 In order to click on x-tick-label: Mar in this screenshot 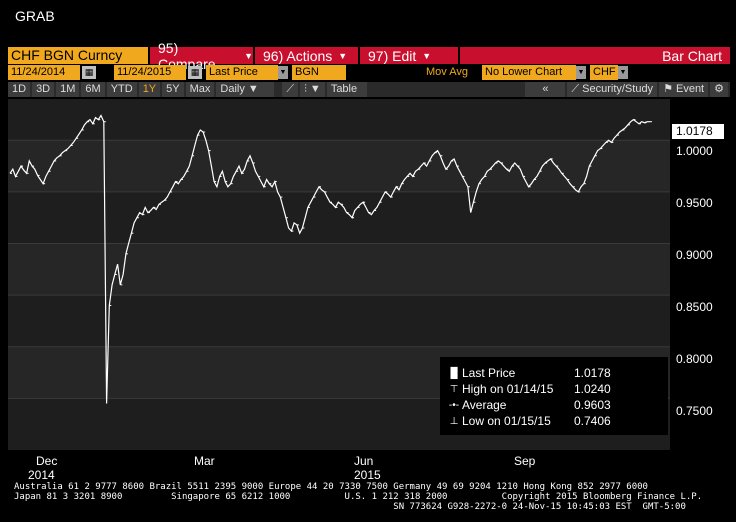, I will do `click(204, 461)`.